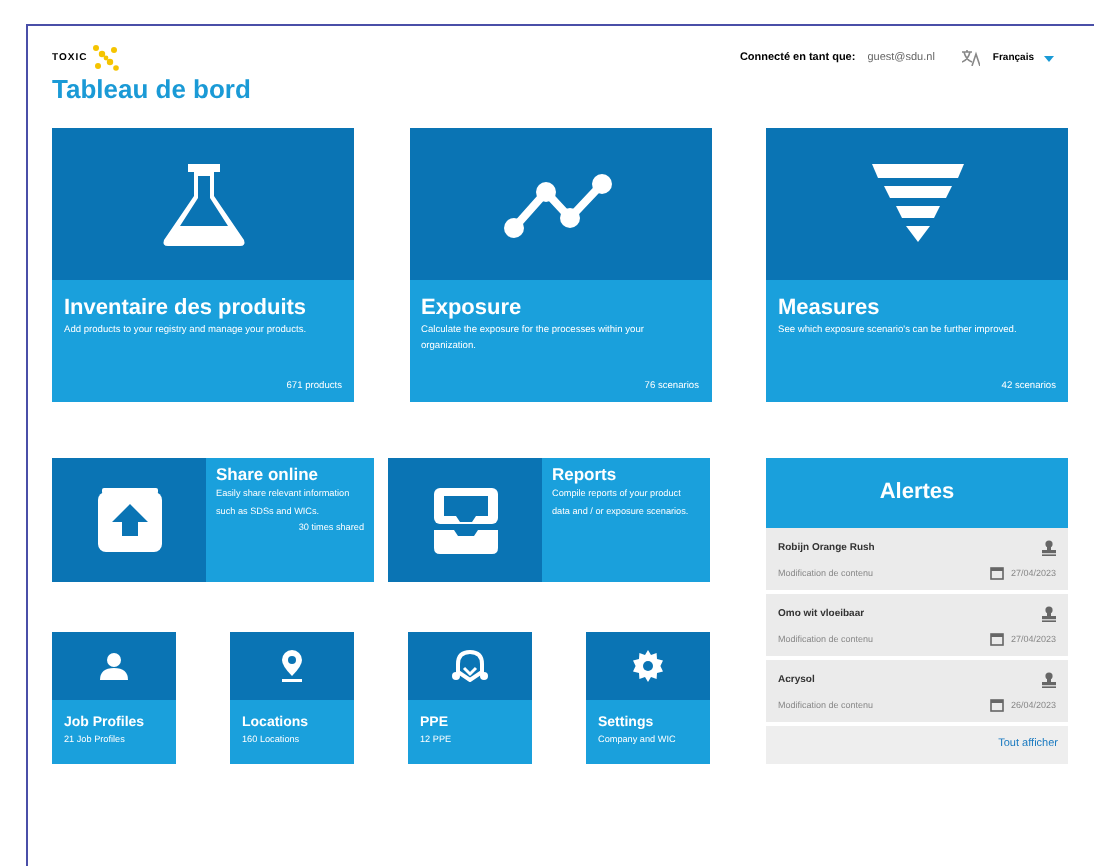  Describe the element at coordinates (560, 204) in the screenshot. I see `line-chart-icon` at that location.